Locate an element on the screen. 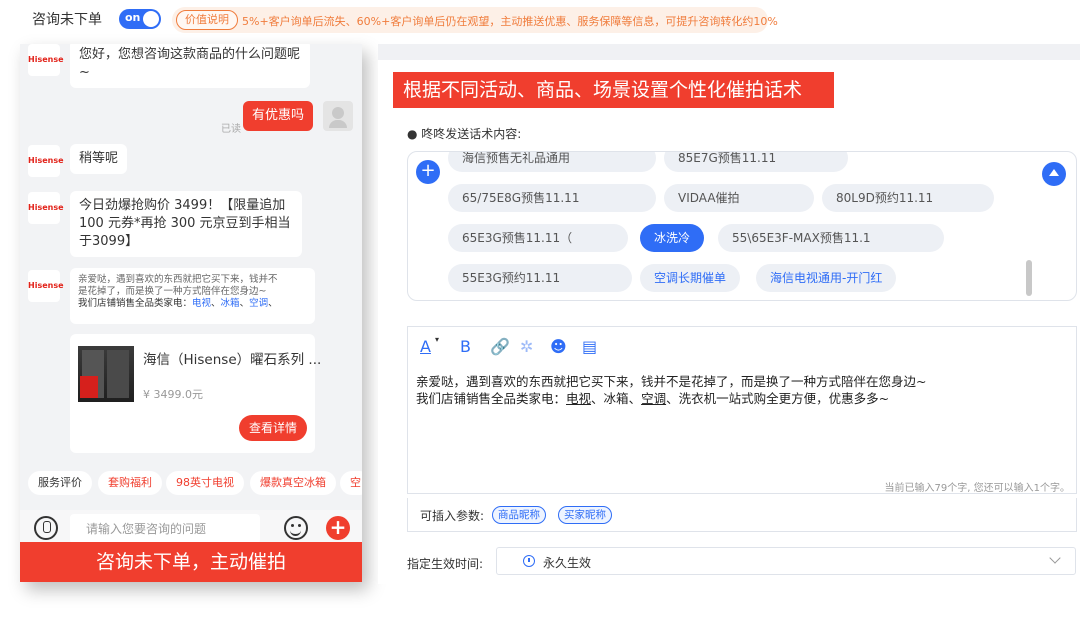 Image resolution: width=1080 pixels, height=623 pixels. chevron-down-icon: ▾ is located at coordinates (437, 339).